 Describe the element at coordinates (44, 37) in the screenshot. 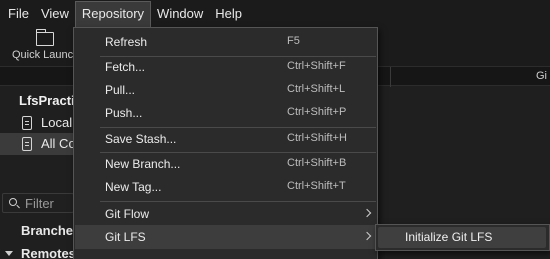

I see `folder-icon` at that location.